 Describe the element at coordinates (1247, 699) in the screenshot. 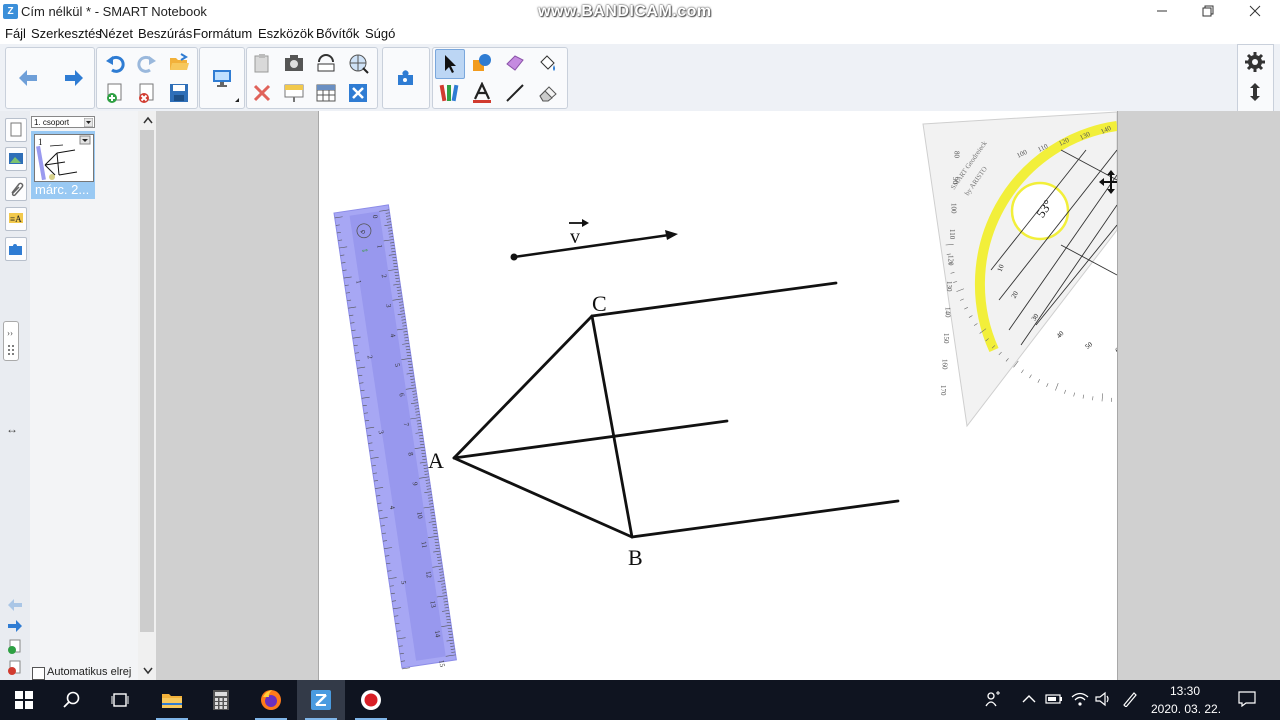

I see `notification-icon` at that location.